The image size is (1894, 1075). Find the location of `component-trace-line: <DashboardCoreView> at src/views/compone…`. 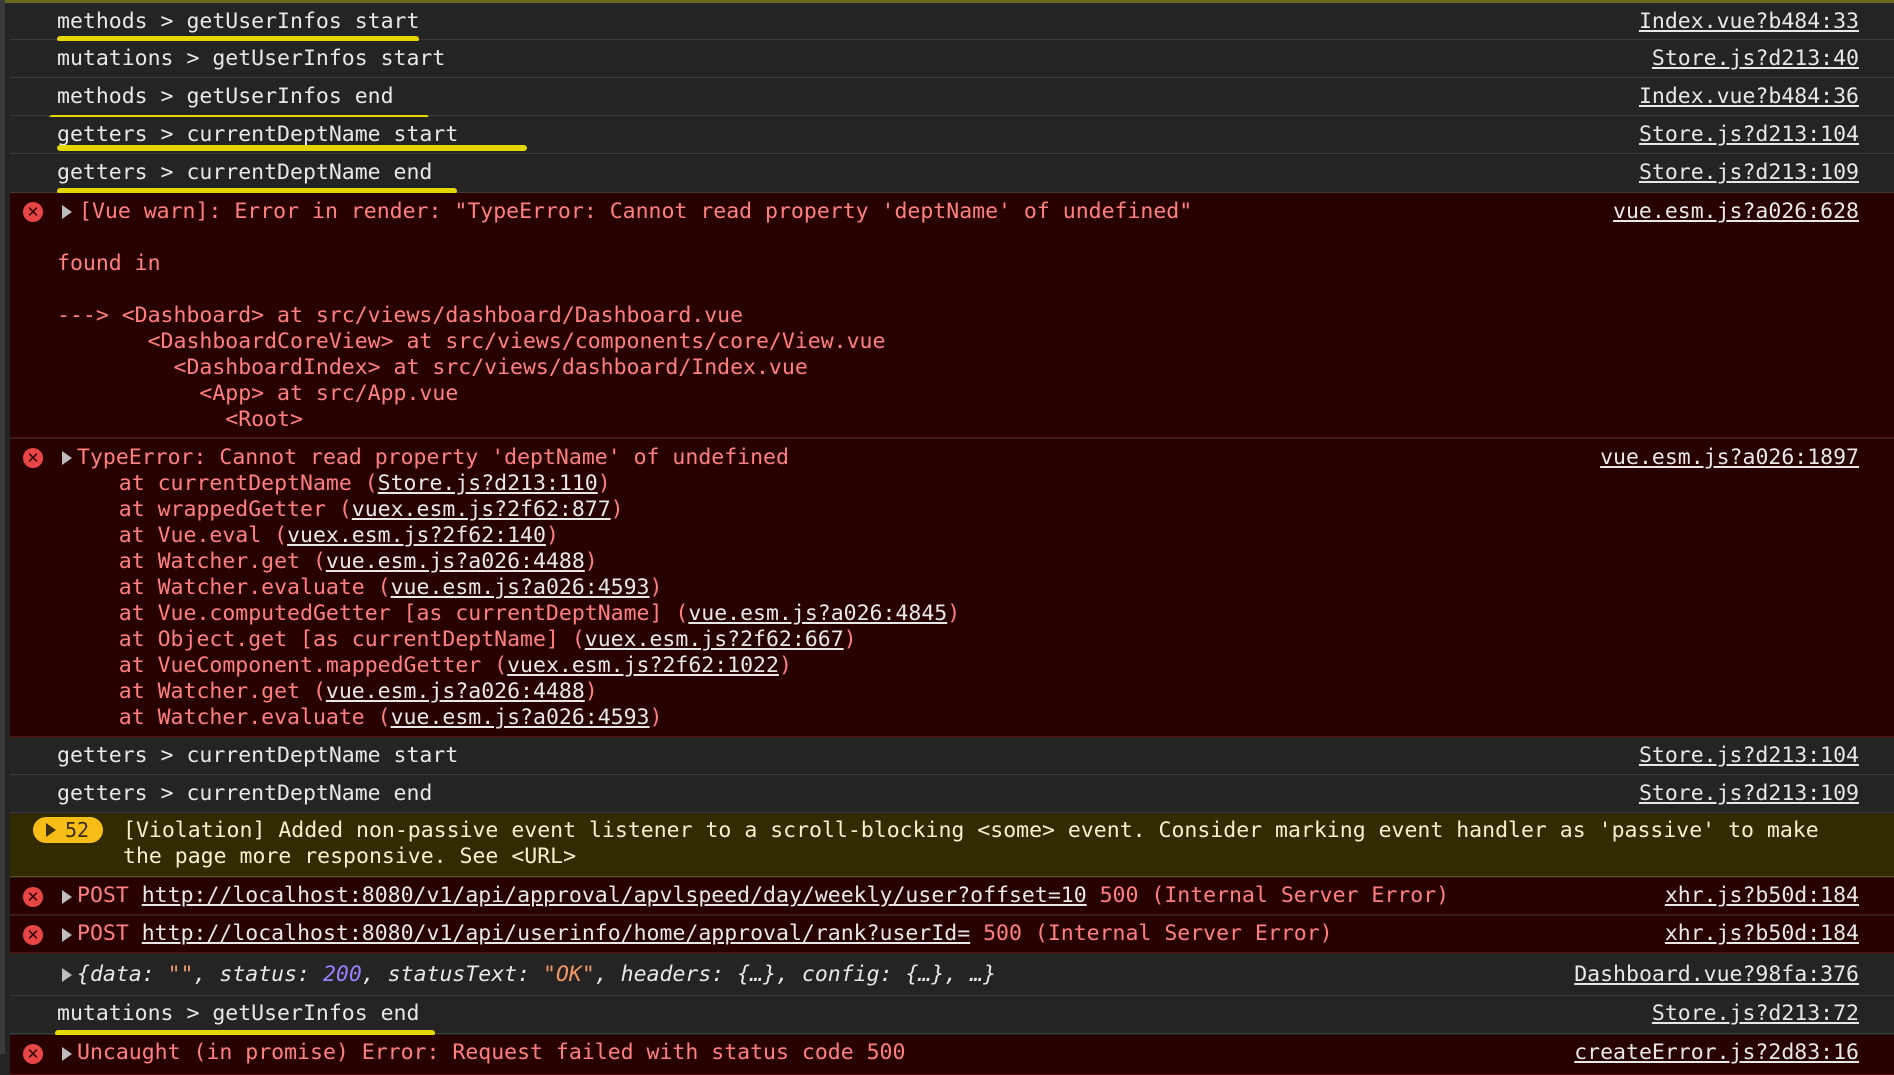

component-trace-line: <DashboardCoreView> at src/views/compone… is located at coordinates (471, 341).